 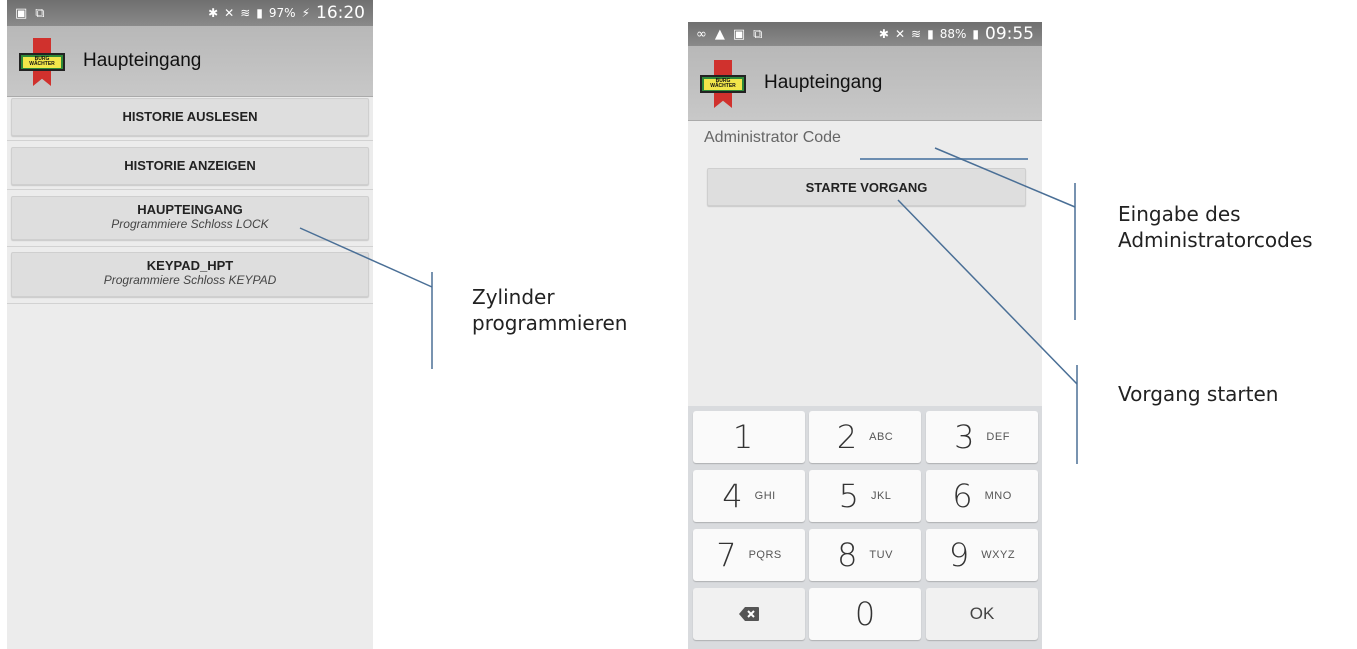 What do you see at coordinates (944, 147) in the screenshot?
I see `administrator-code-input` at bounding box center [944, 147].